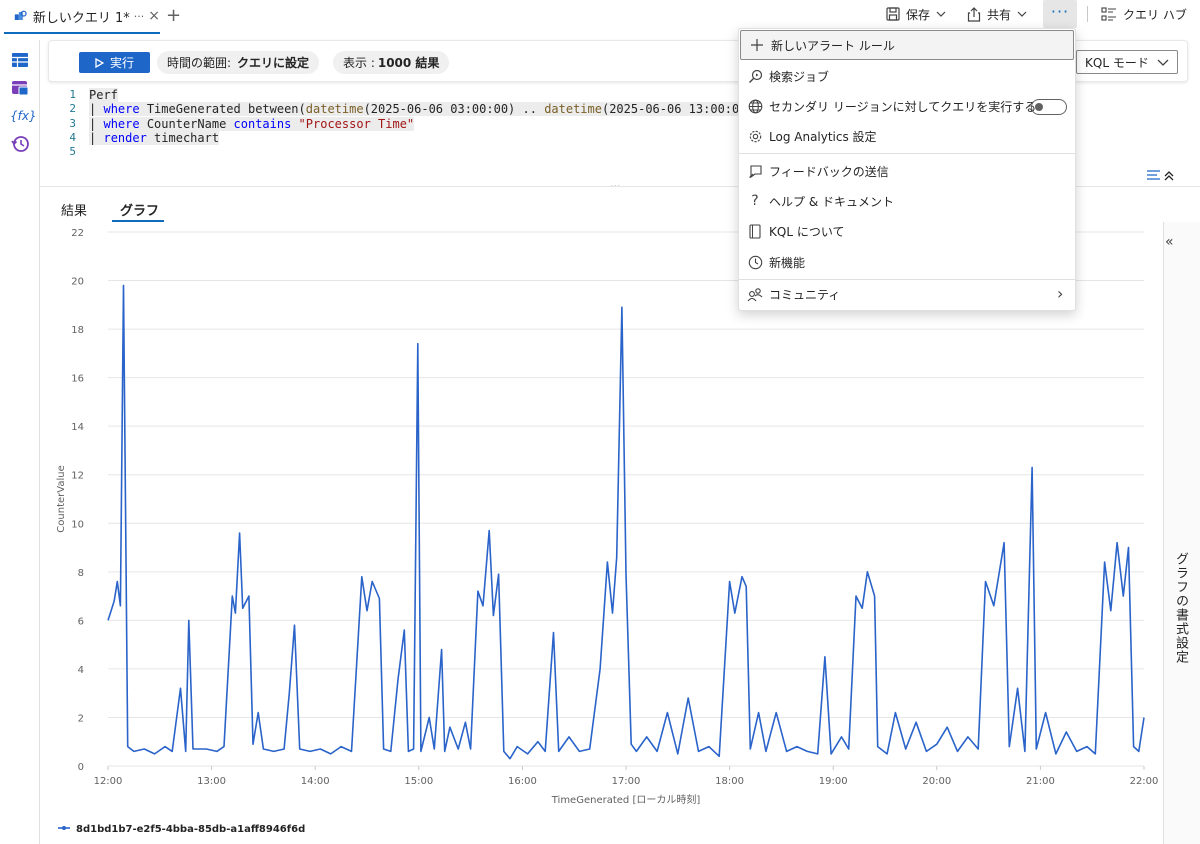  I want to click on run-label: 実行, so click(121, 63).